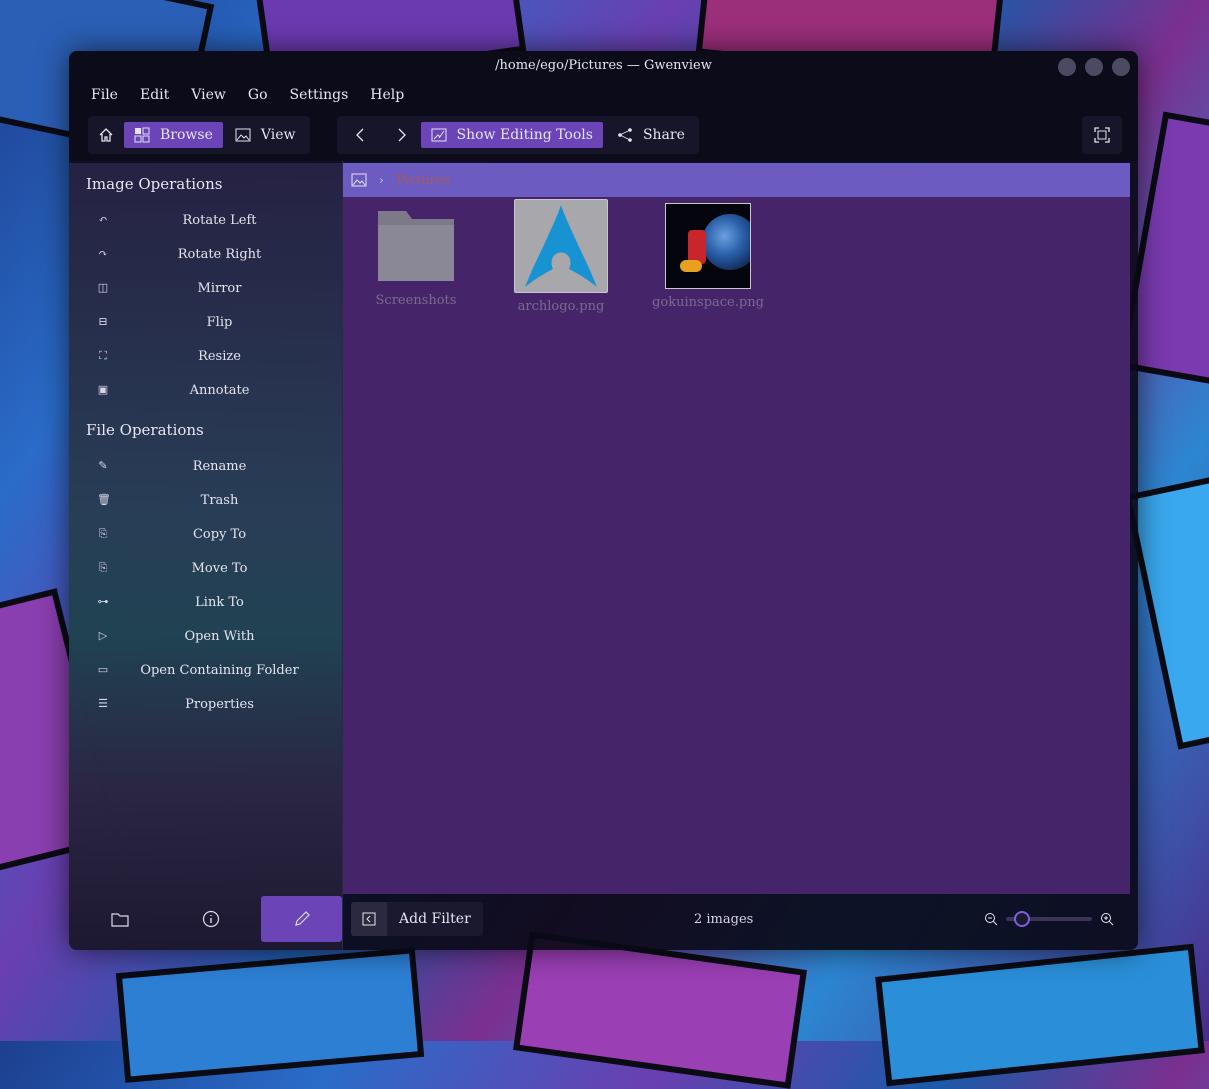 Image resolution: width=1209 pixels, height=1089 pixels. Describe the element at coordinates (103, 355) in the screenshot. I see `resize-icon: ⛶` at that location.